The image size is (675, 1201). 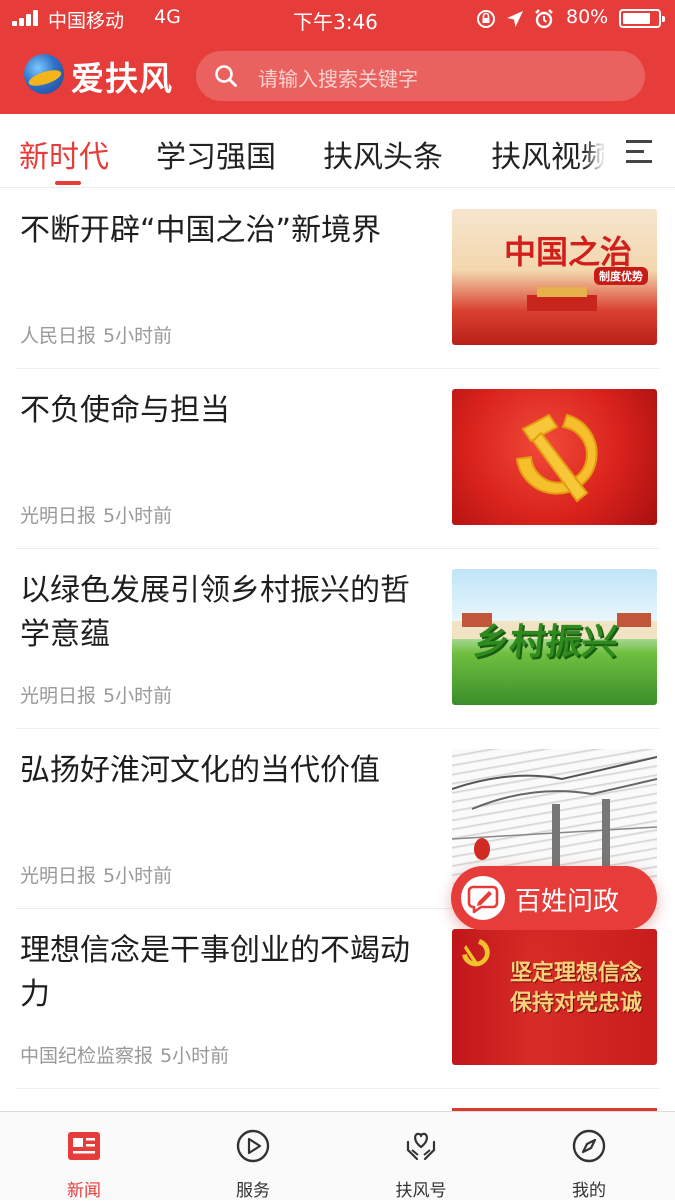 I want to click on heart-hands-icon, so click(x=421, y=1146).